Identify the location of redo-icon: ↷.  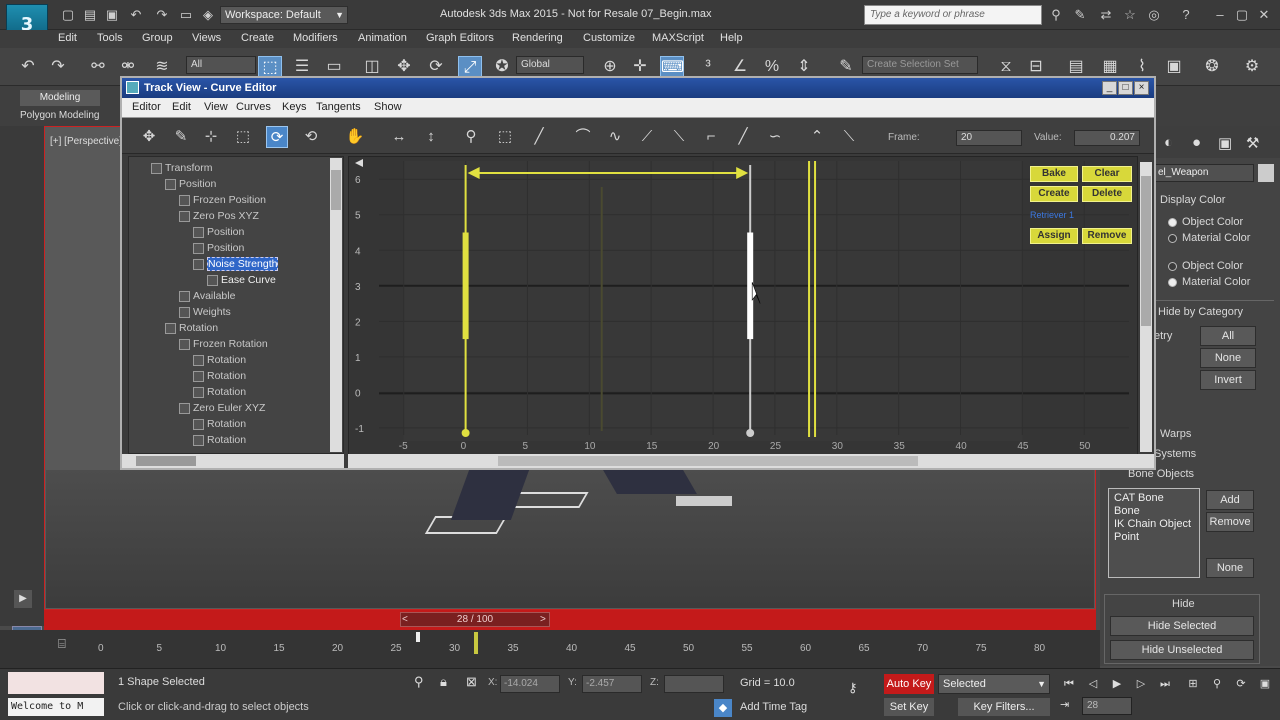
(58, 67).